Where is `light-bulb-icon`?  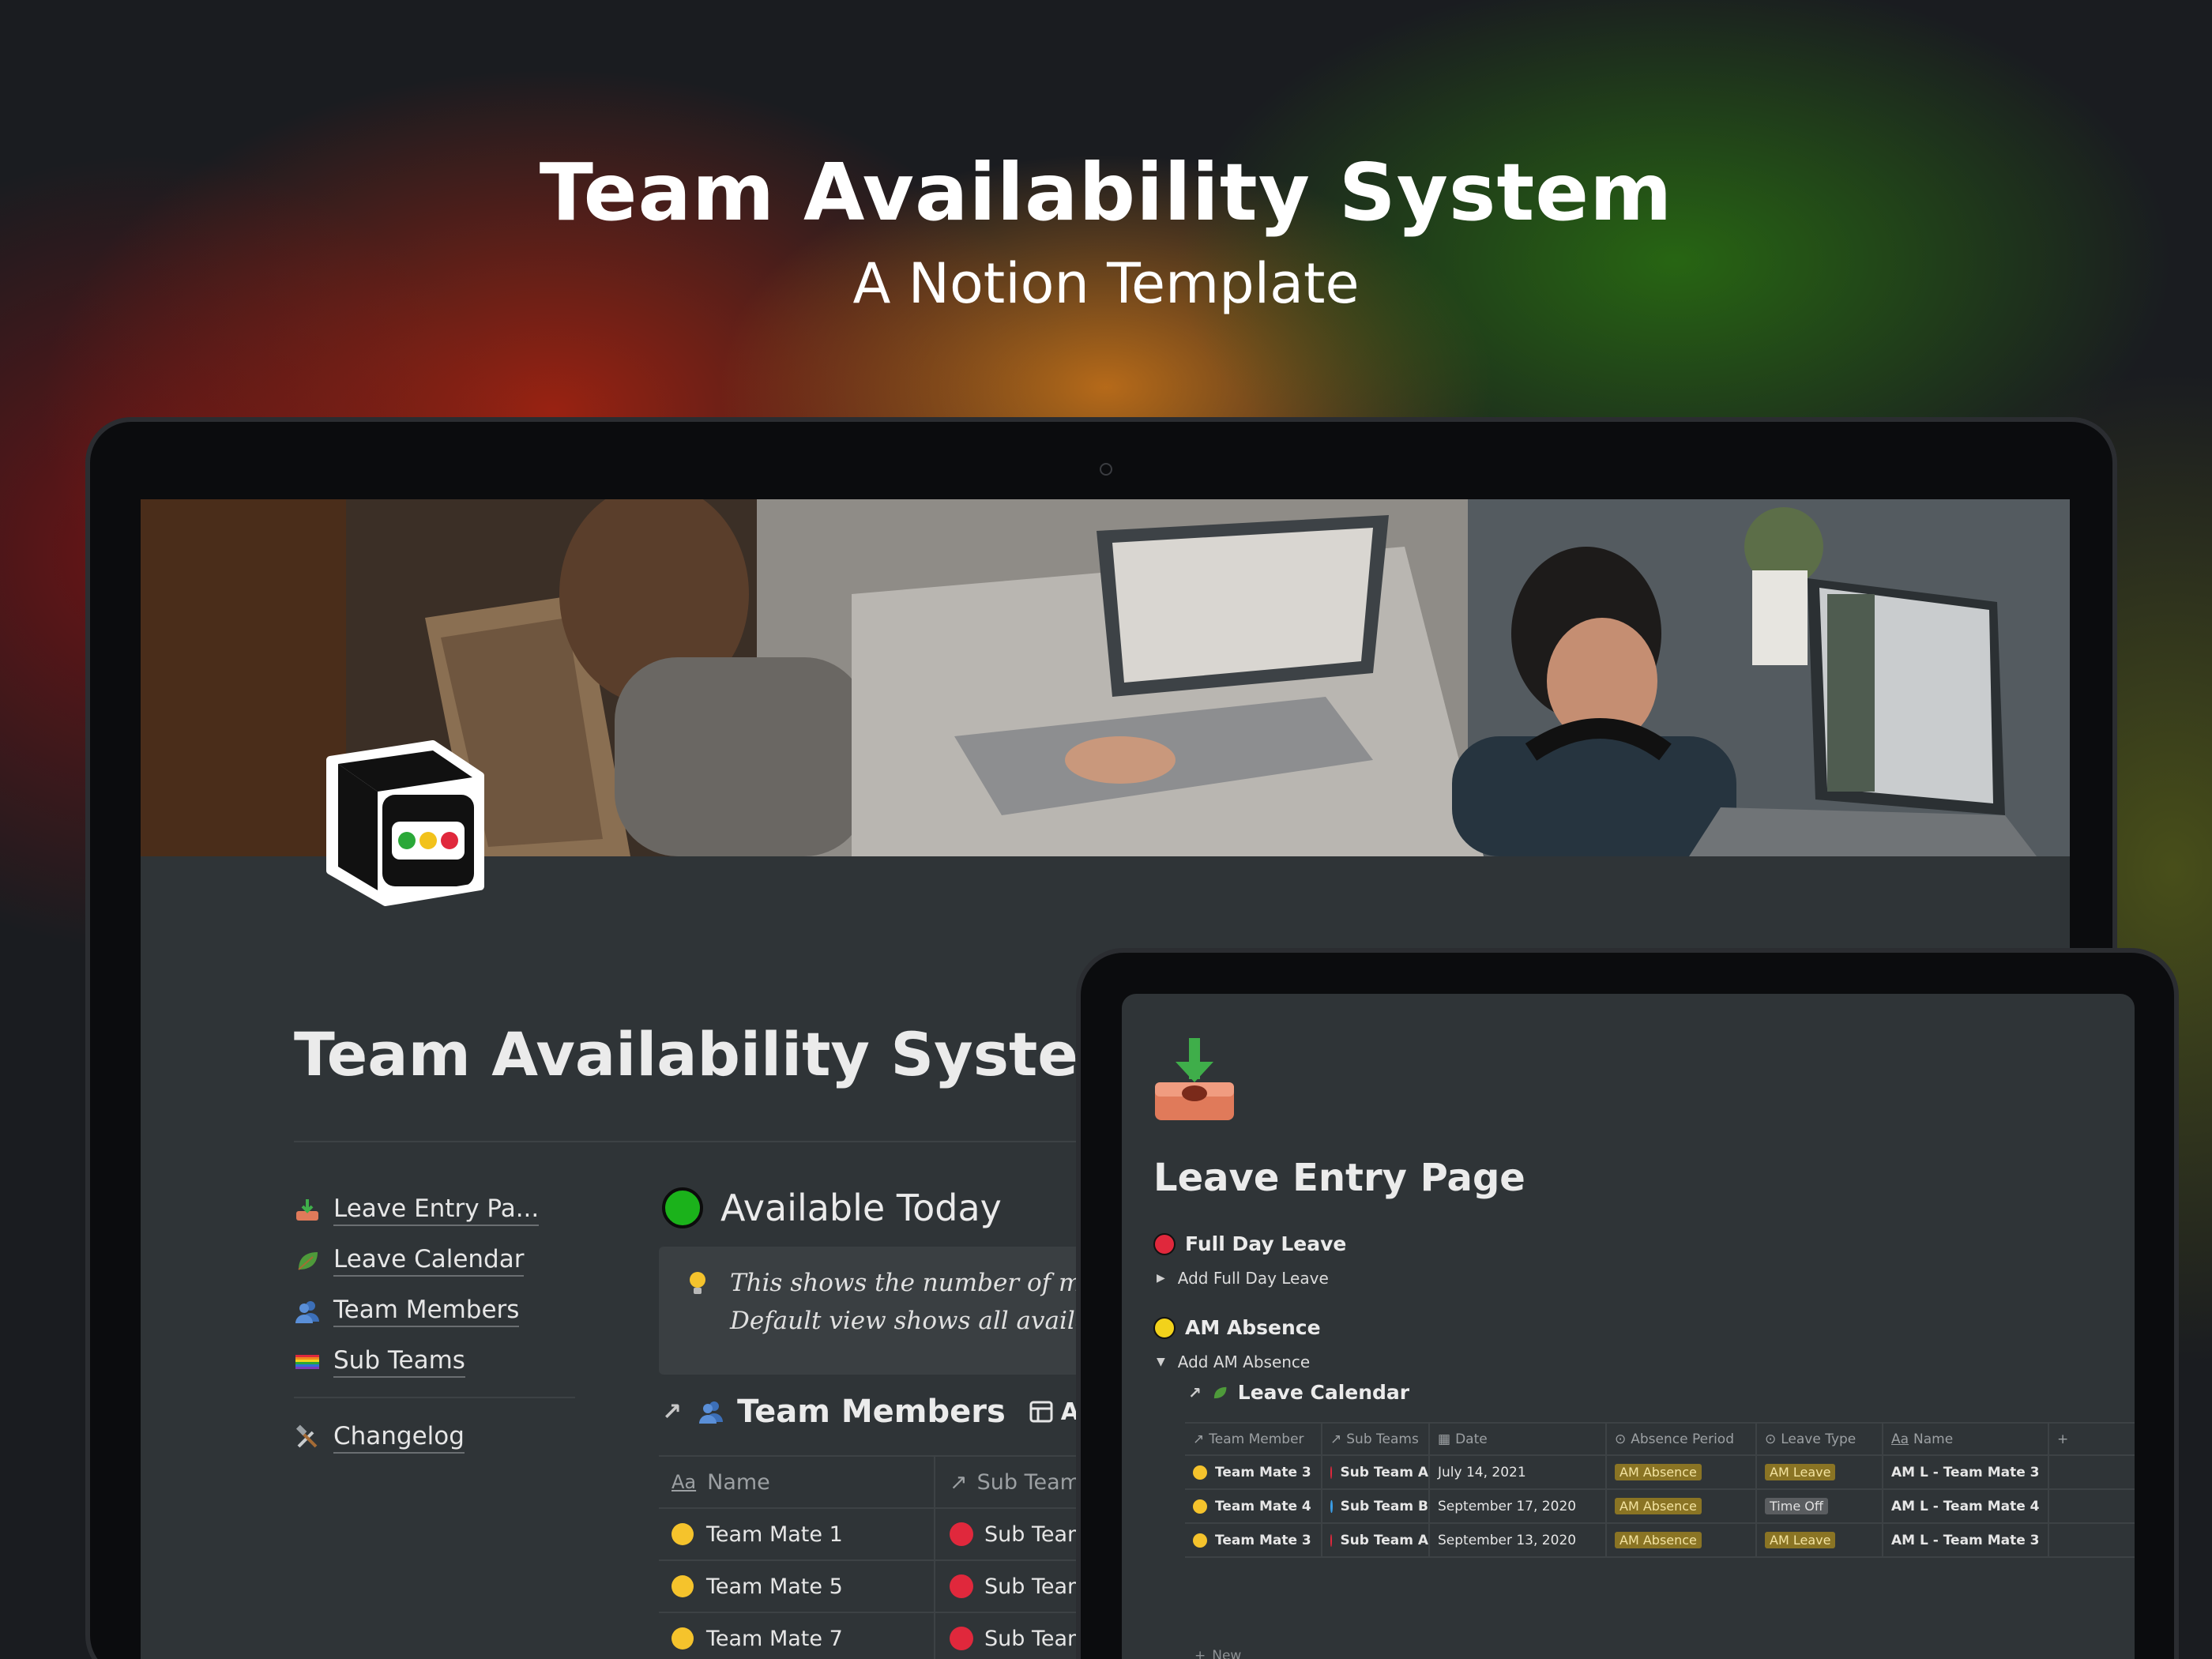 light-bulb-icon is located at coordinates (698, 1283).